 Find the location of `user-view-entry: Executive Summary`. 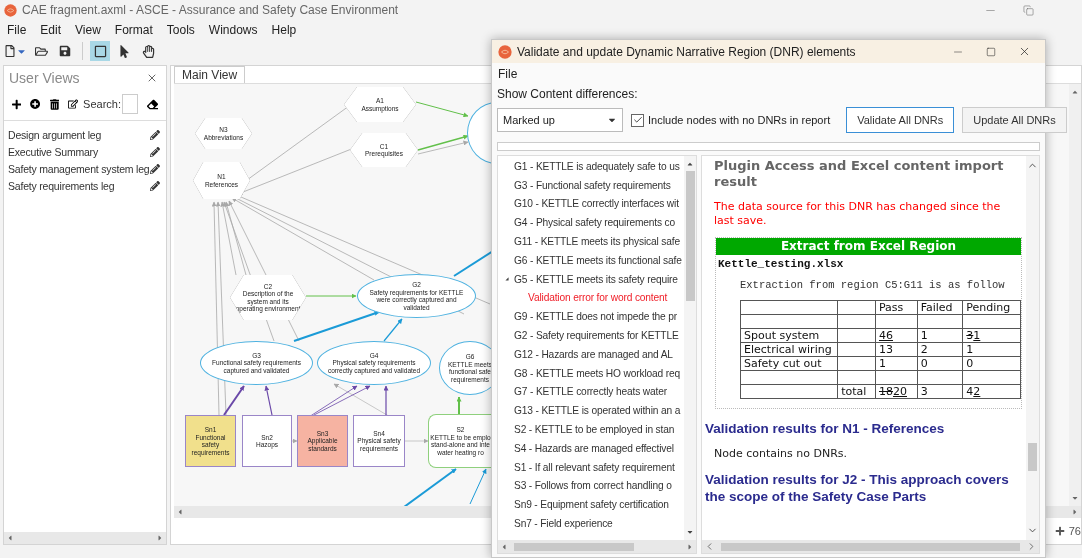

user-view-entry: Executive Summary is located at coordinates (53, 151).